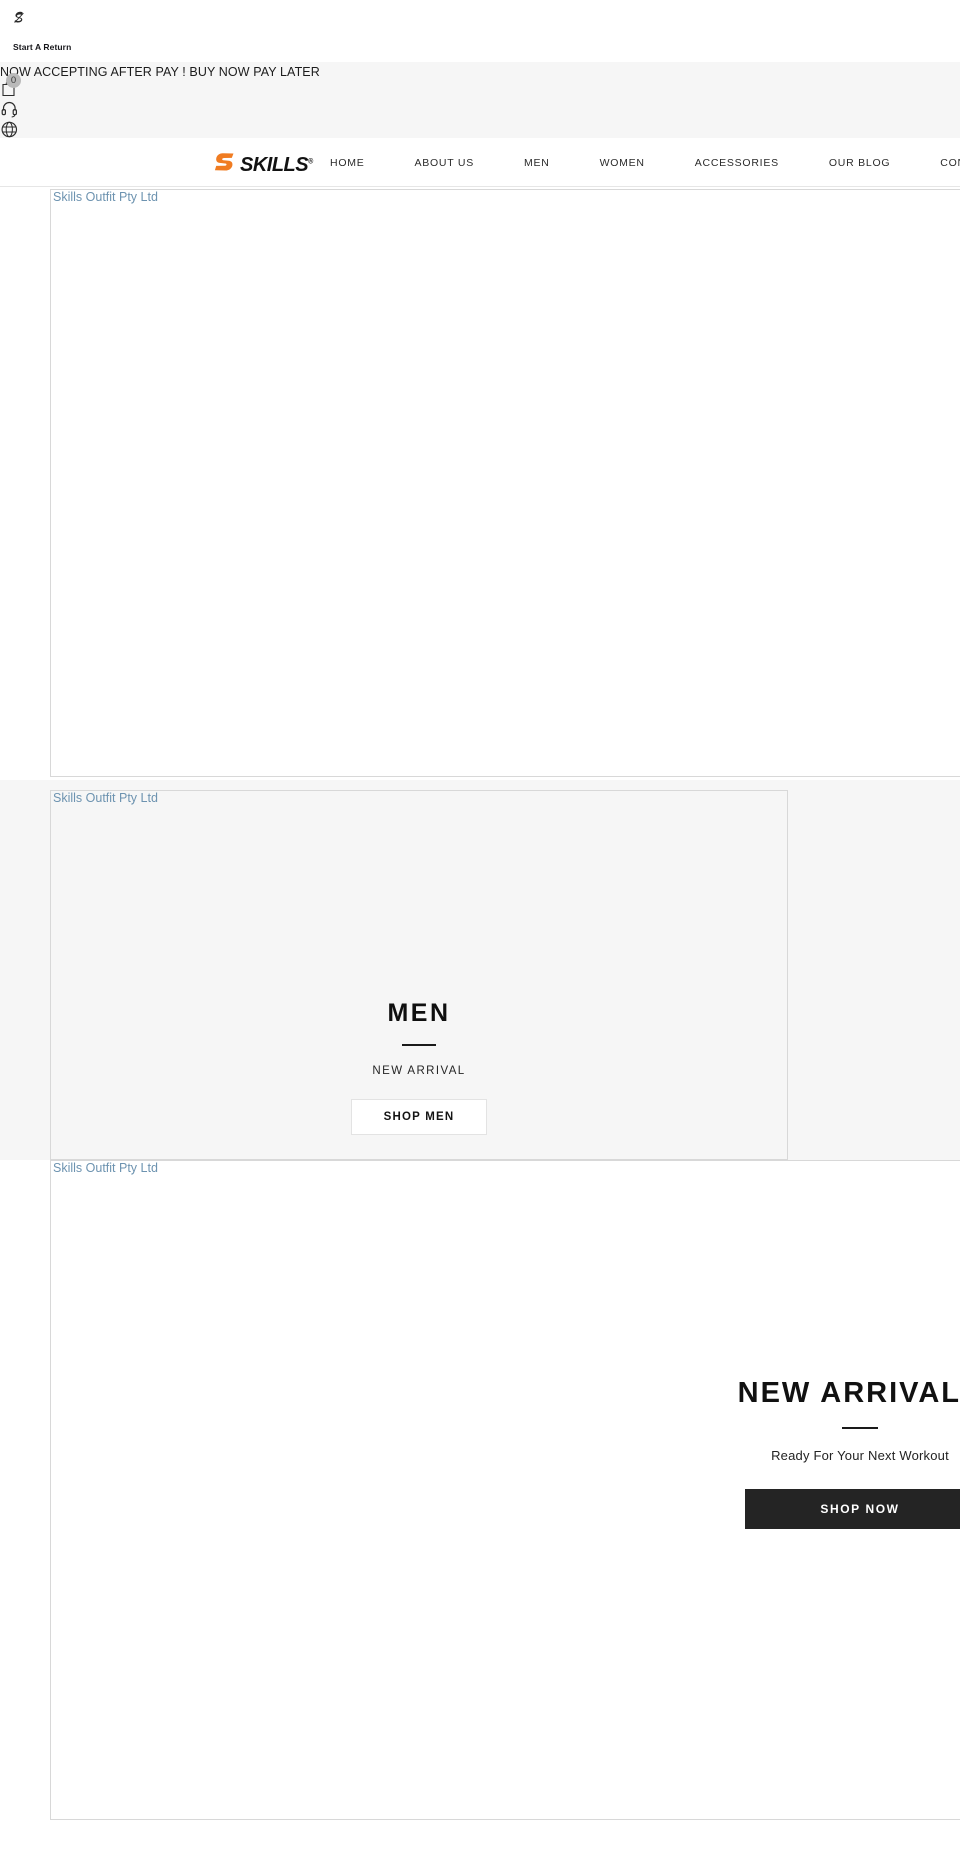 This screenshot has height=1875, width=960. Describe the element at coordinates (419, 1116) in the screenshot. I see `shop-men-button: SHOP MEN` at that location.